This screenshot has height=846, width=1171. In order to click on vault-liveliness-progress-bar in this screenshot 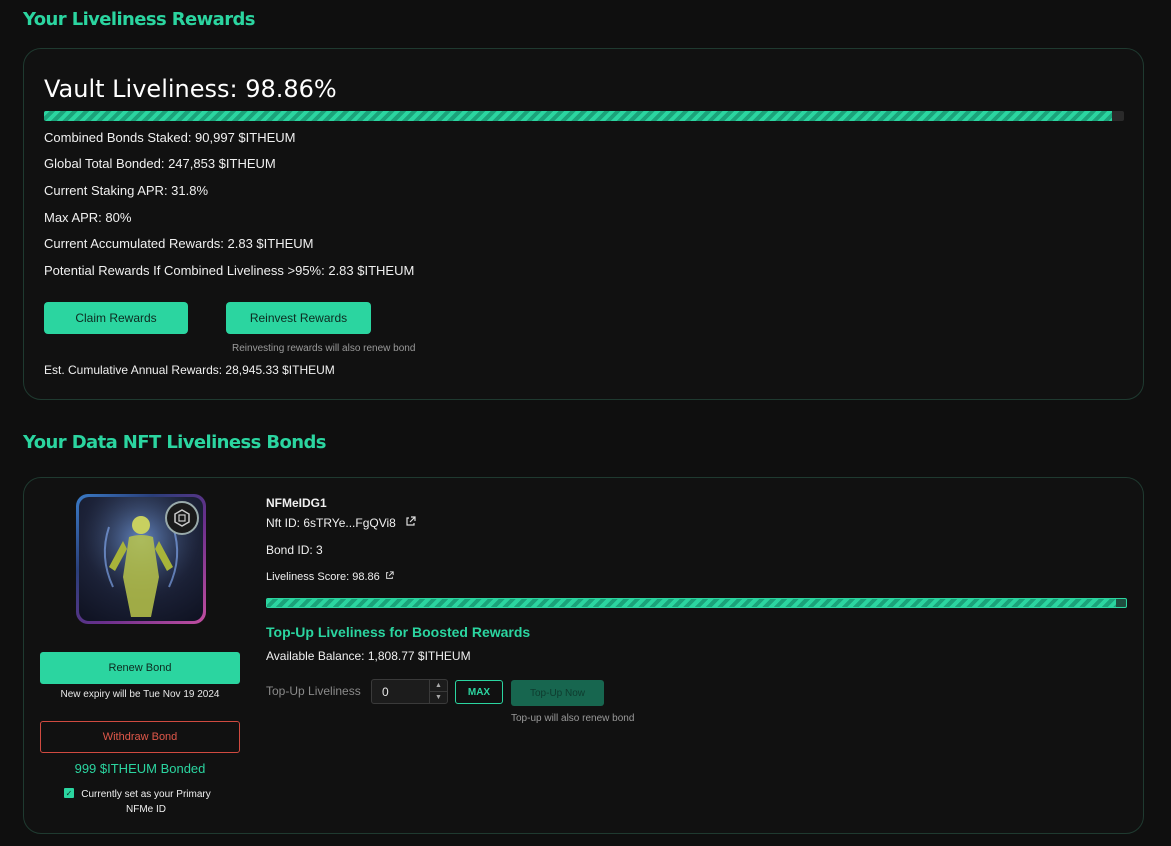, I will do `click(584, 116)`.